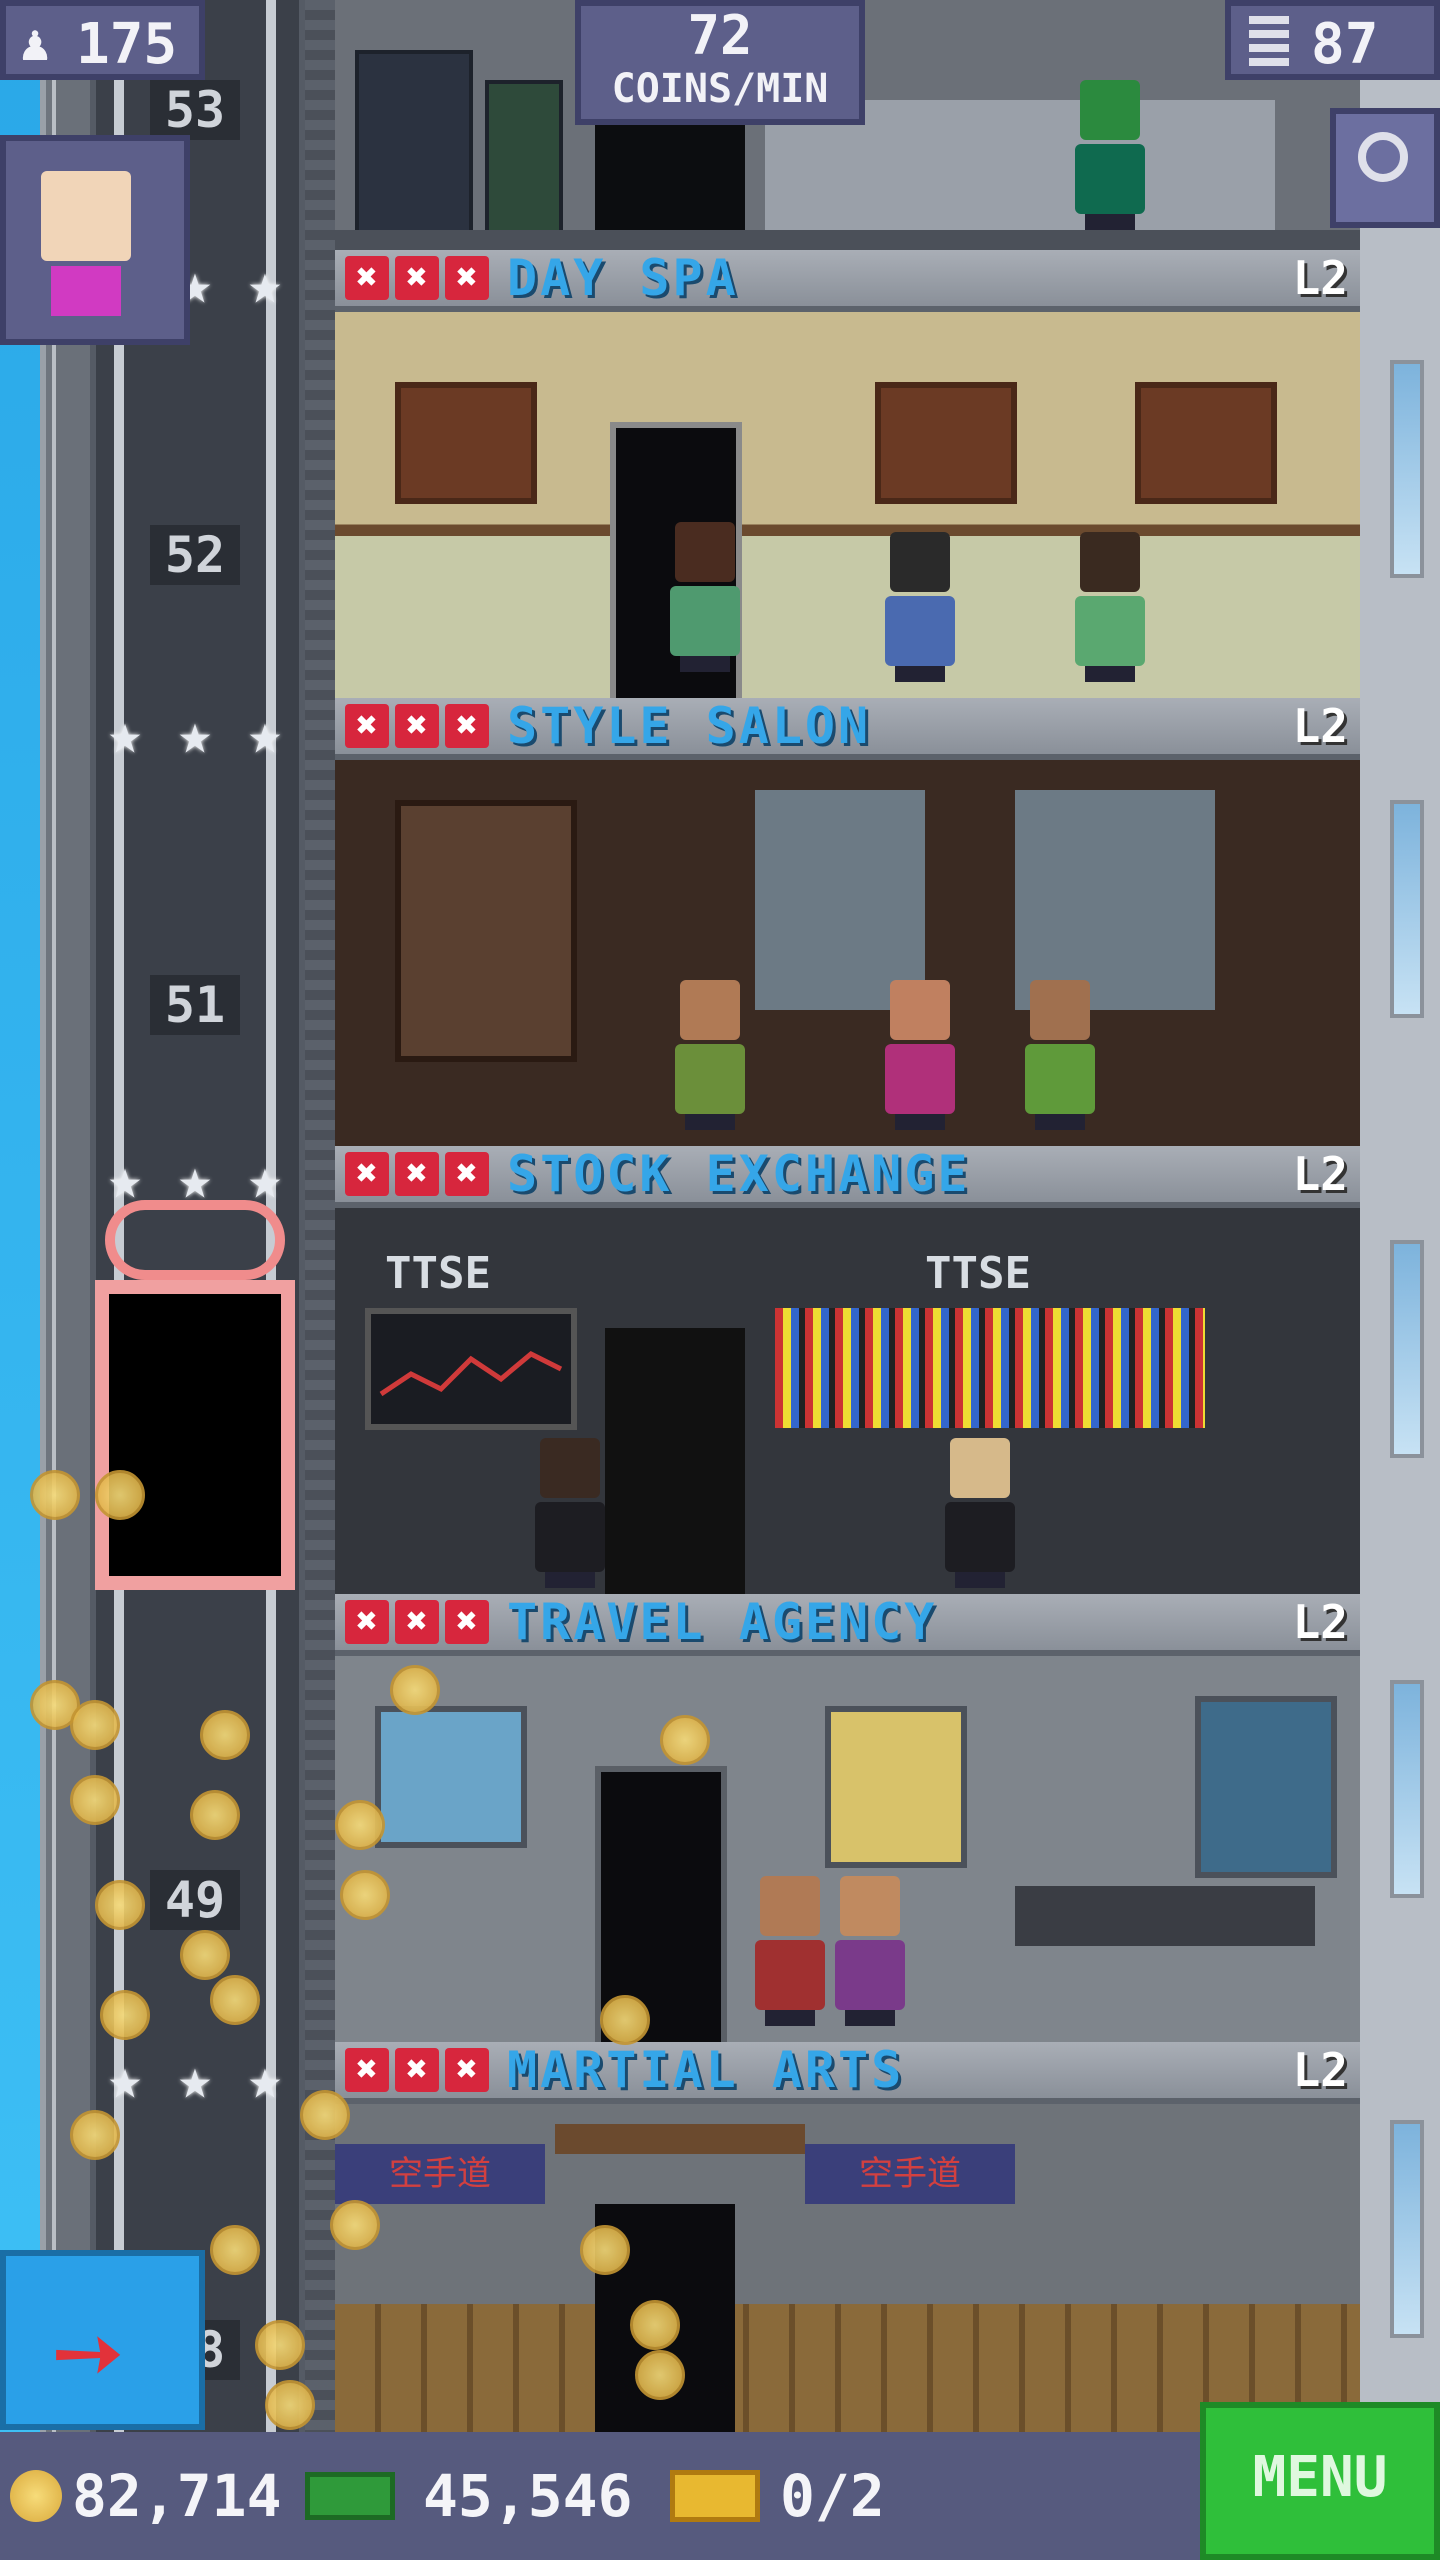  I want to click on floor-header: ✖ ✖ ✖ MARTIAL ARTS L2, so click(847, 2072).